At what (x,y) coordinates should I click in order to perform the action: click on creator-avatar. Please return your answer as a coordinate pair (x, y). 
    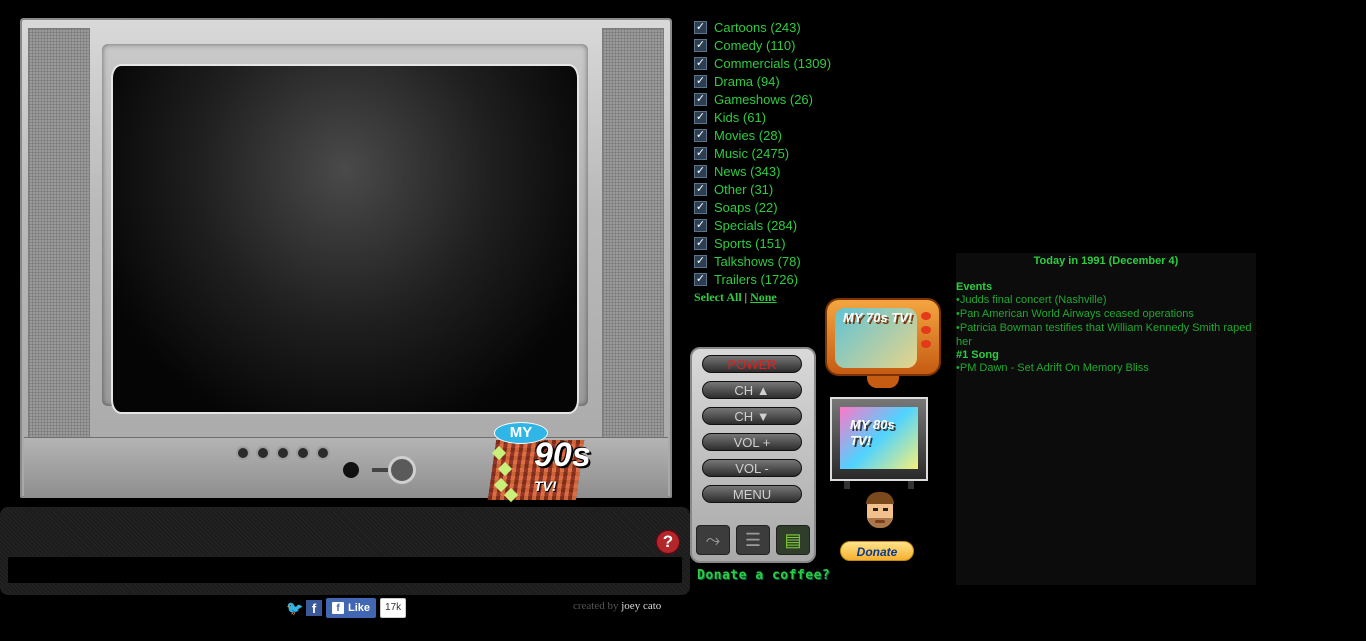
    Looking at the image, I should click on (880, 516).